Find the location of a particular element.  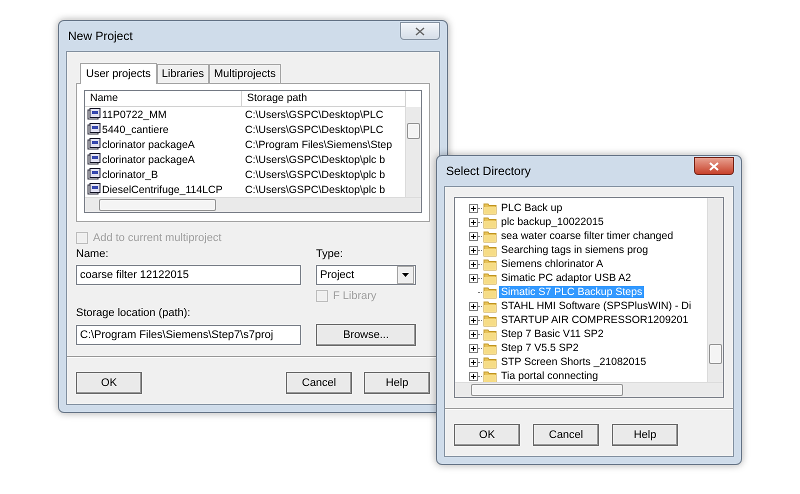

checkbox-label: Add to current multiproject is located at coordinates (157, 238).